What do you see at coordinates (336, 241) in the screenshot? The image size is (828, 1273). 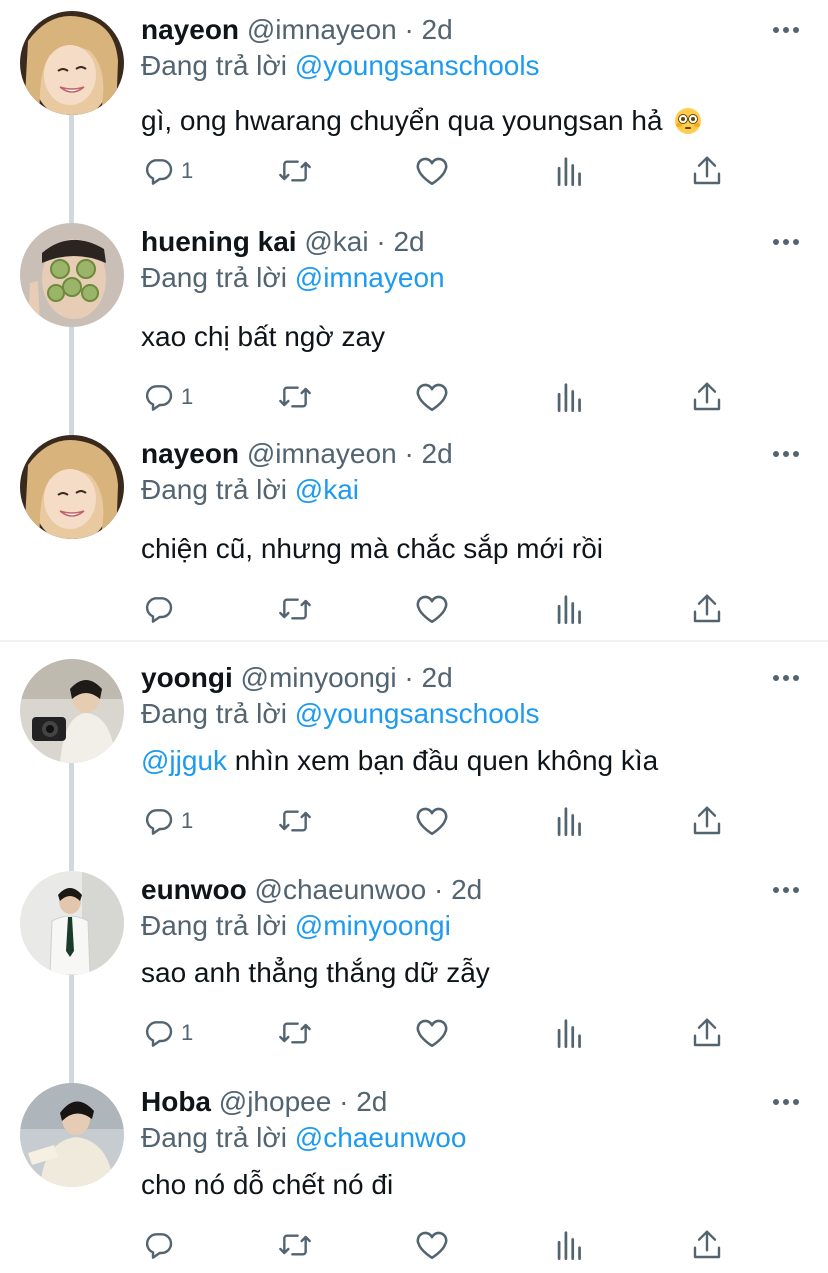 I see `handle: @kai` at bounding box center [336, 241].